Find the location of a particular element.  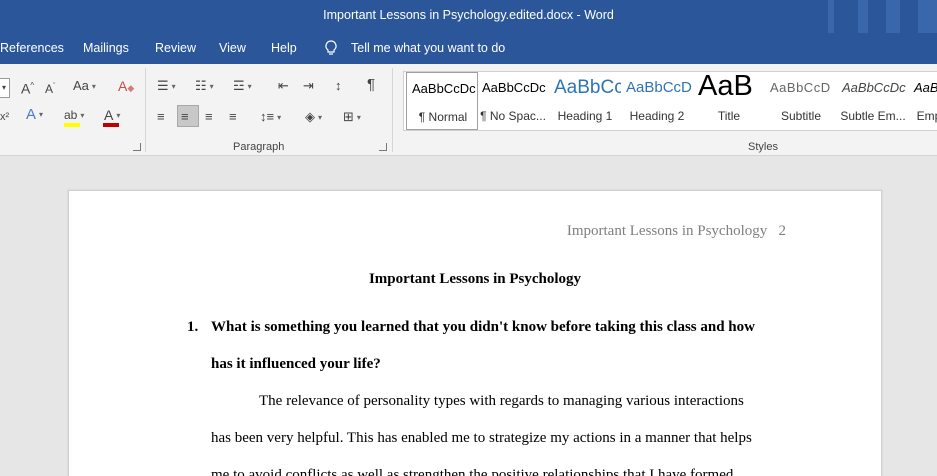

style-name: Emp is located at coordinates (926, 116).